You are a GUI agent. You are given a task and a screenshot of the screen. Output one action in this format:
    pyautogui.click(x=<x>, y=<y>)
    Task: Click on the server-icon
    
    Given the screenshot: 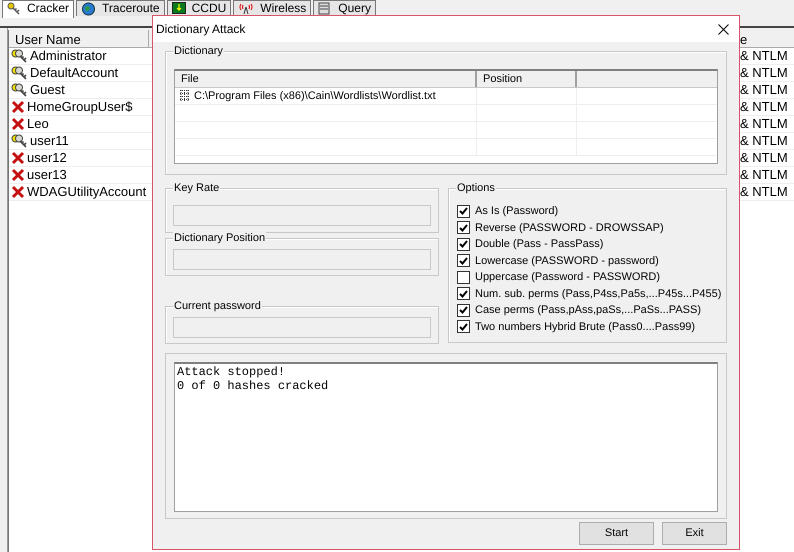 What is the action you would take?
    pyautogui.click(x=325, y=8)
    